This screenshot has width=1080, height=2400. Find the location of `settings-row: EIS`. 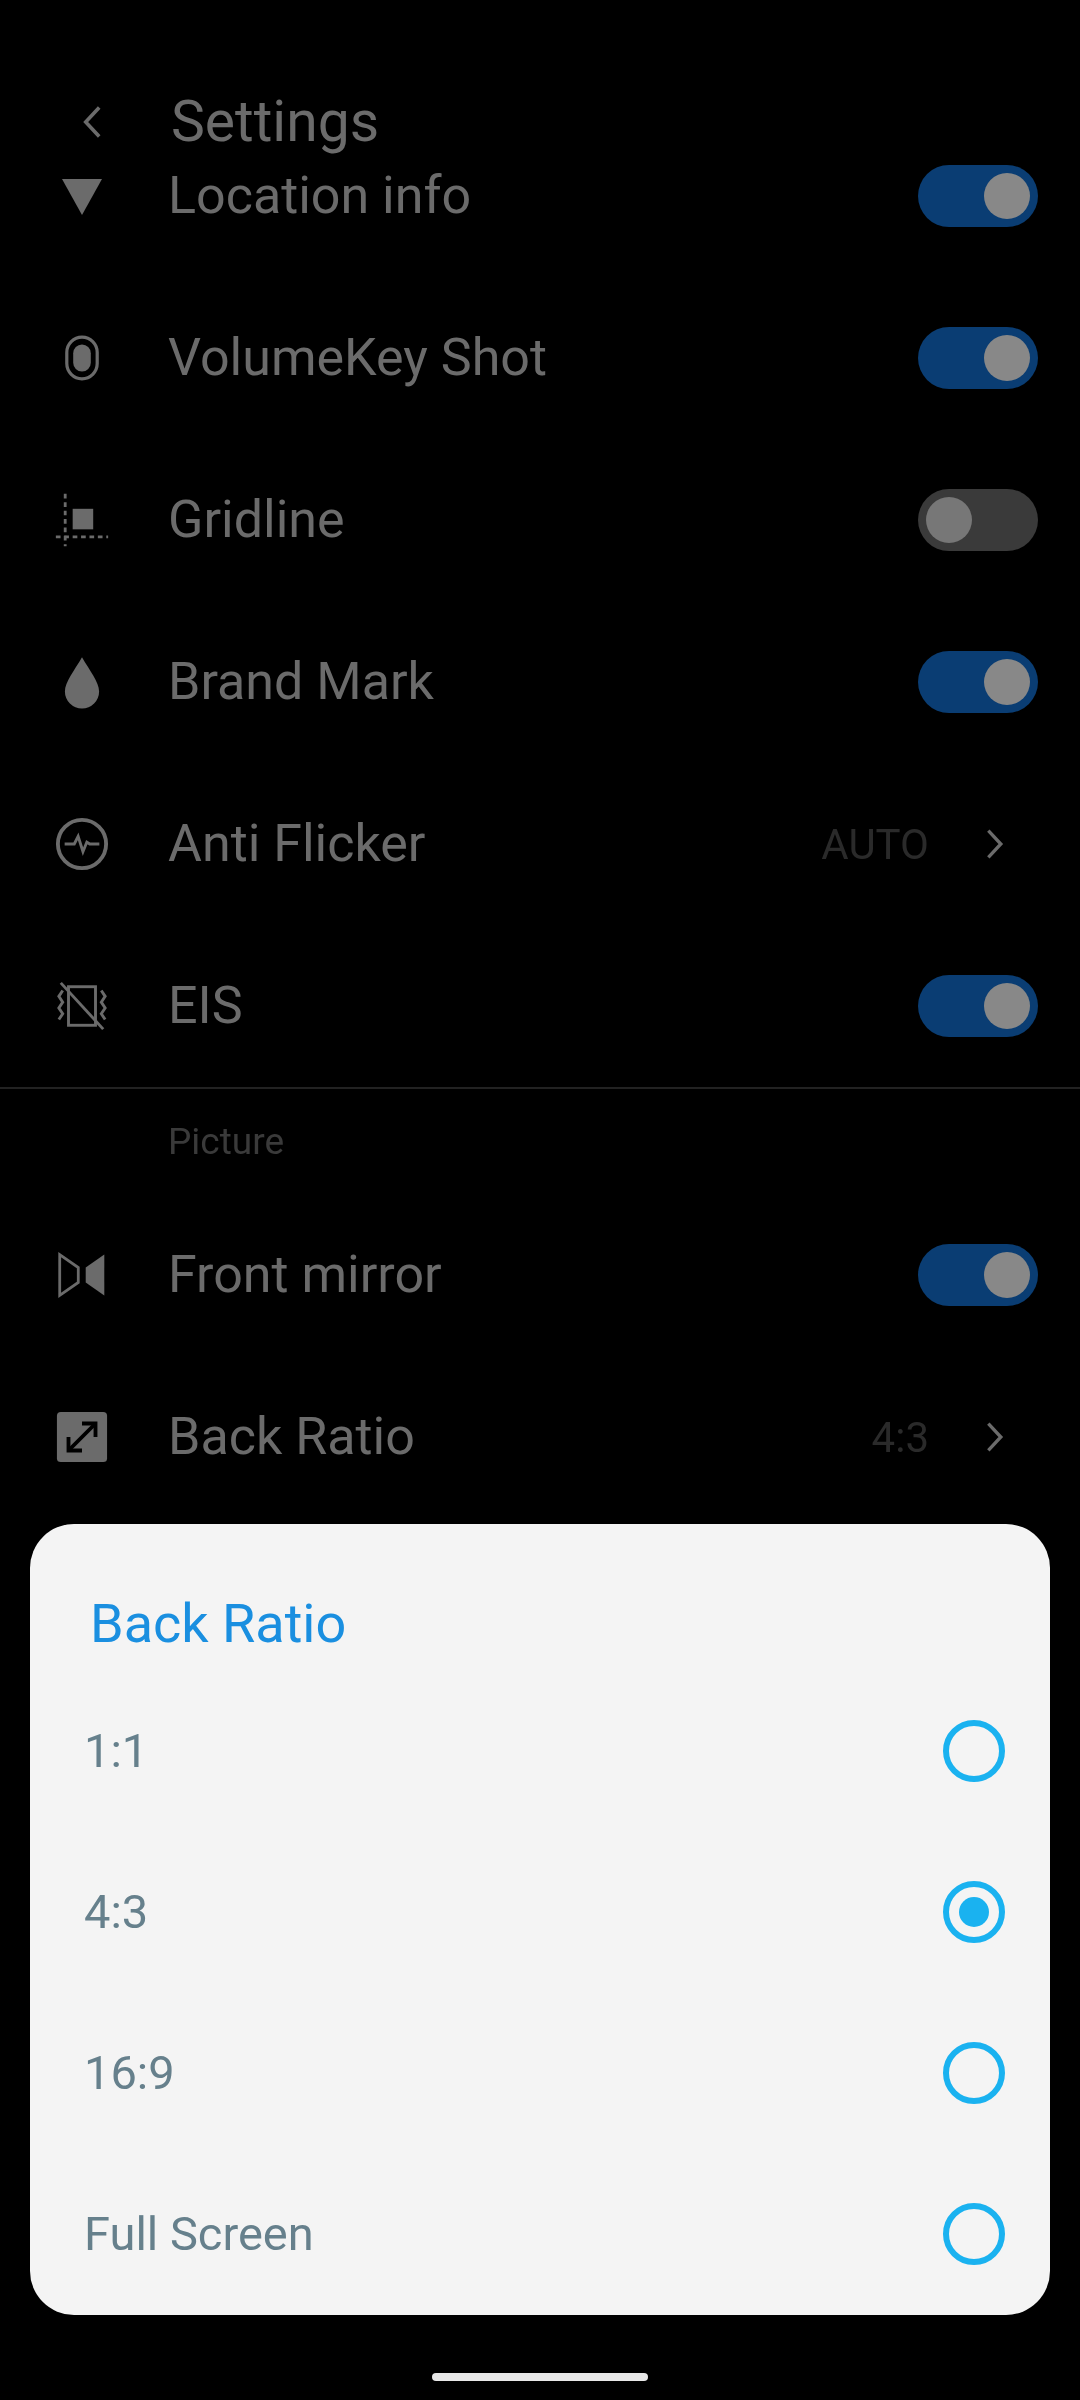

settings-row: EIS is located at coordinates (540, 1006).